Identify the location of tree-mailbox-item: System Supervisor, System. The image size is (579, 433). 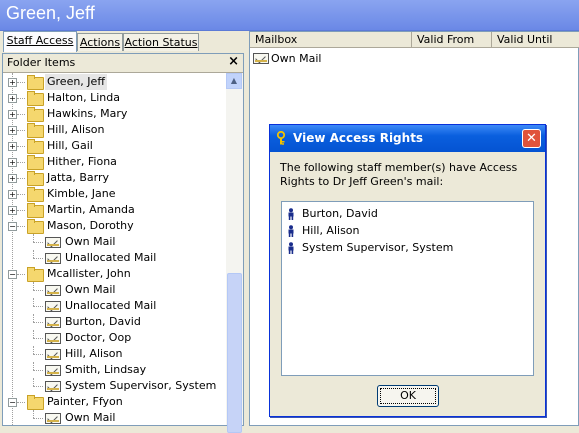
(115, 386).